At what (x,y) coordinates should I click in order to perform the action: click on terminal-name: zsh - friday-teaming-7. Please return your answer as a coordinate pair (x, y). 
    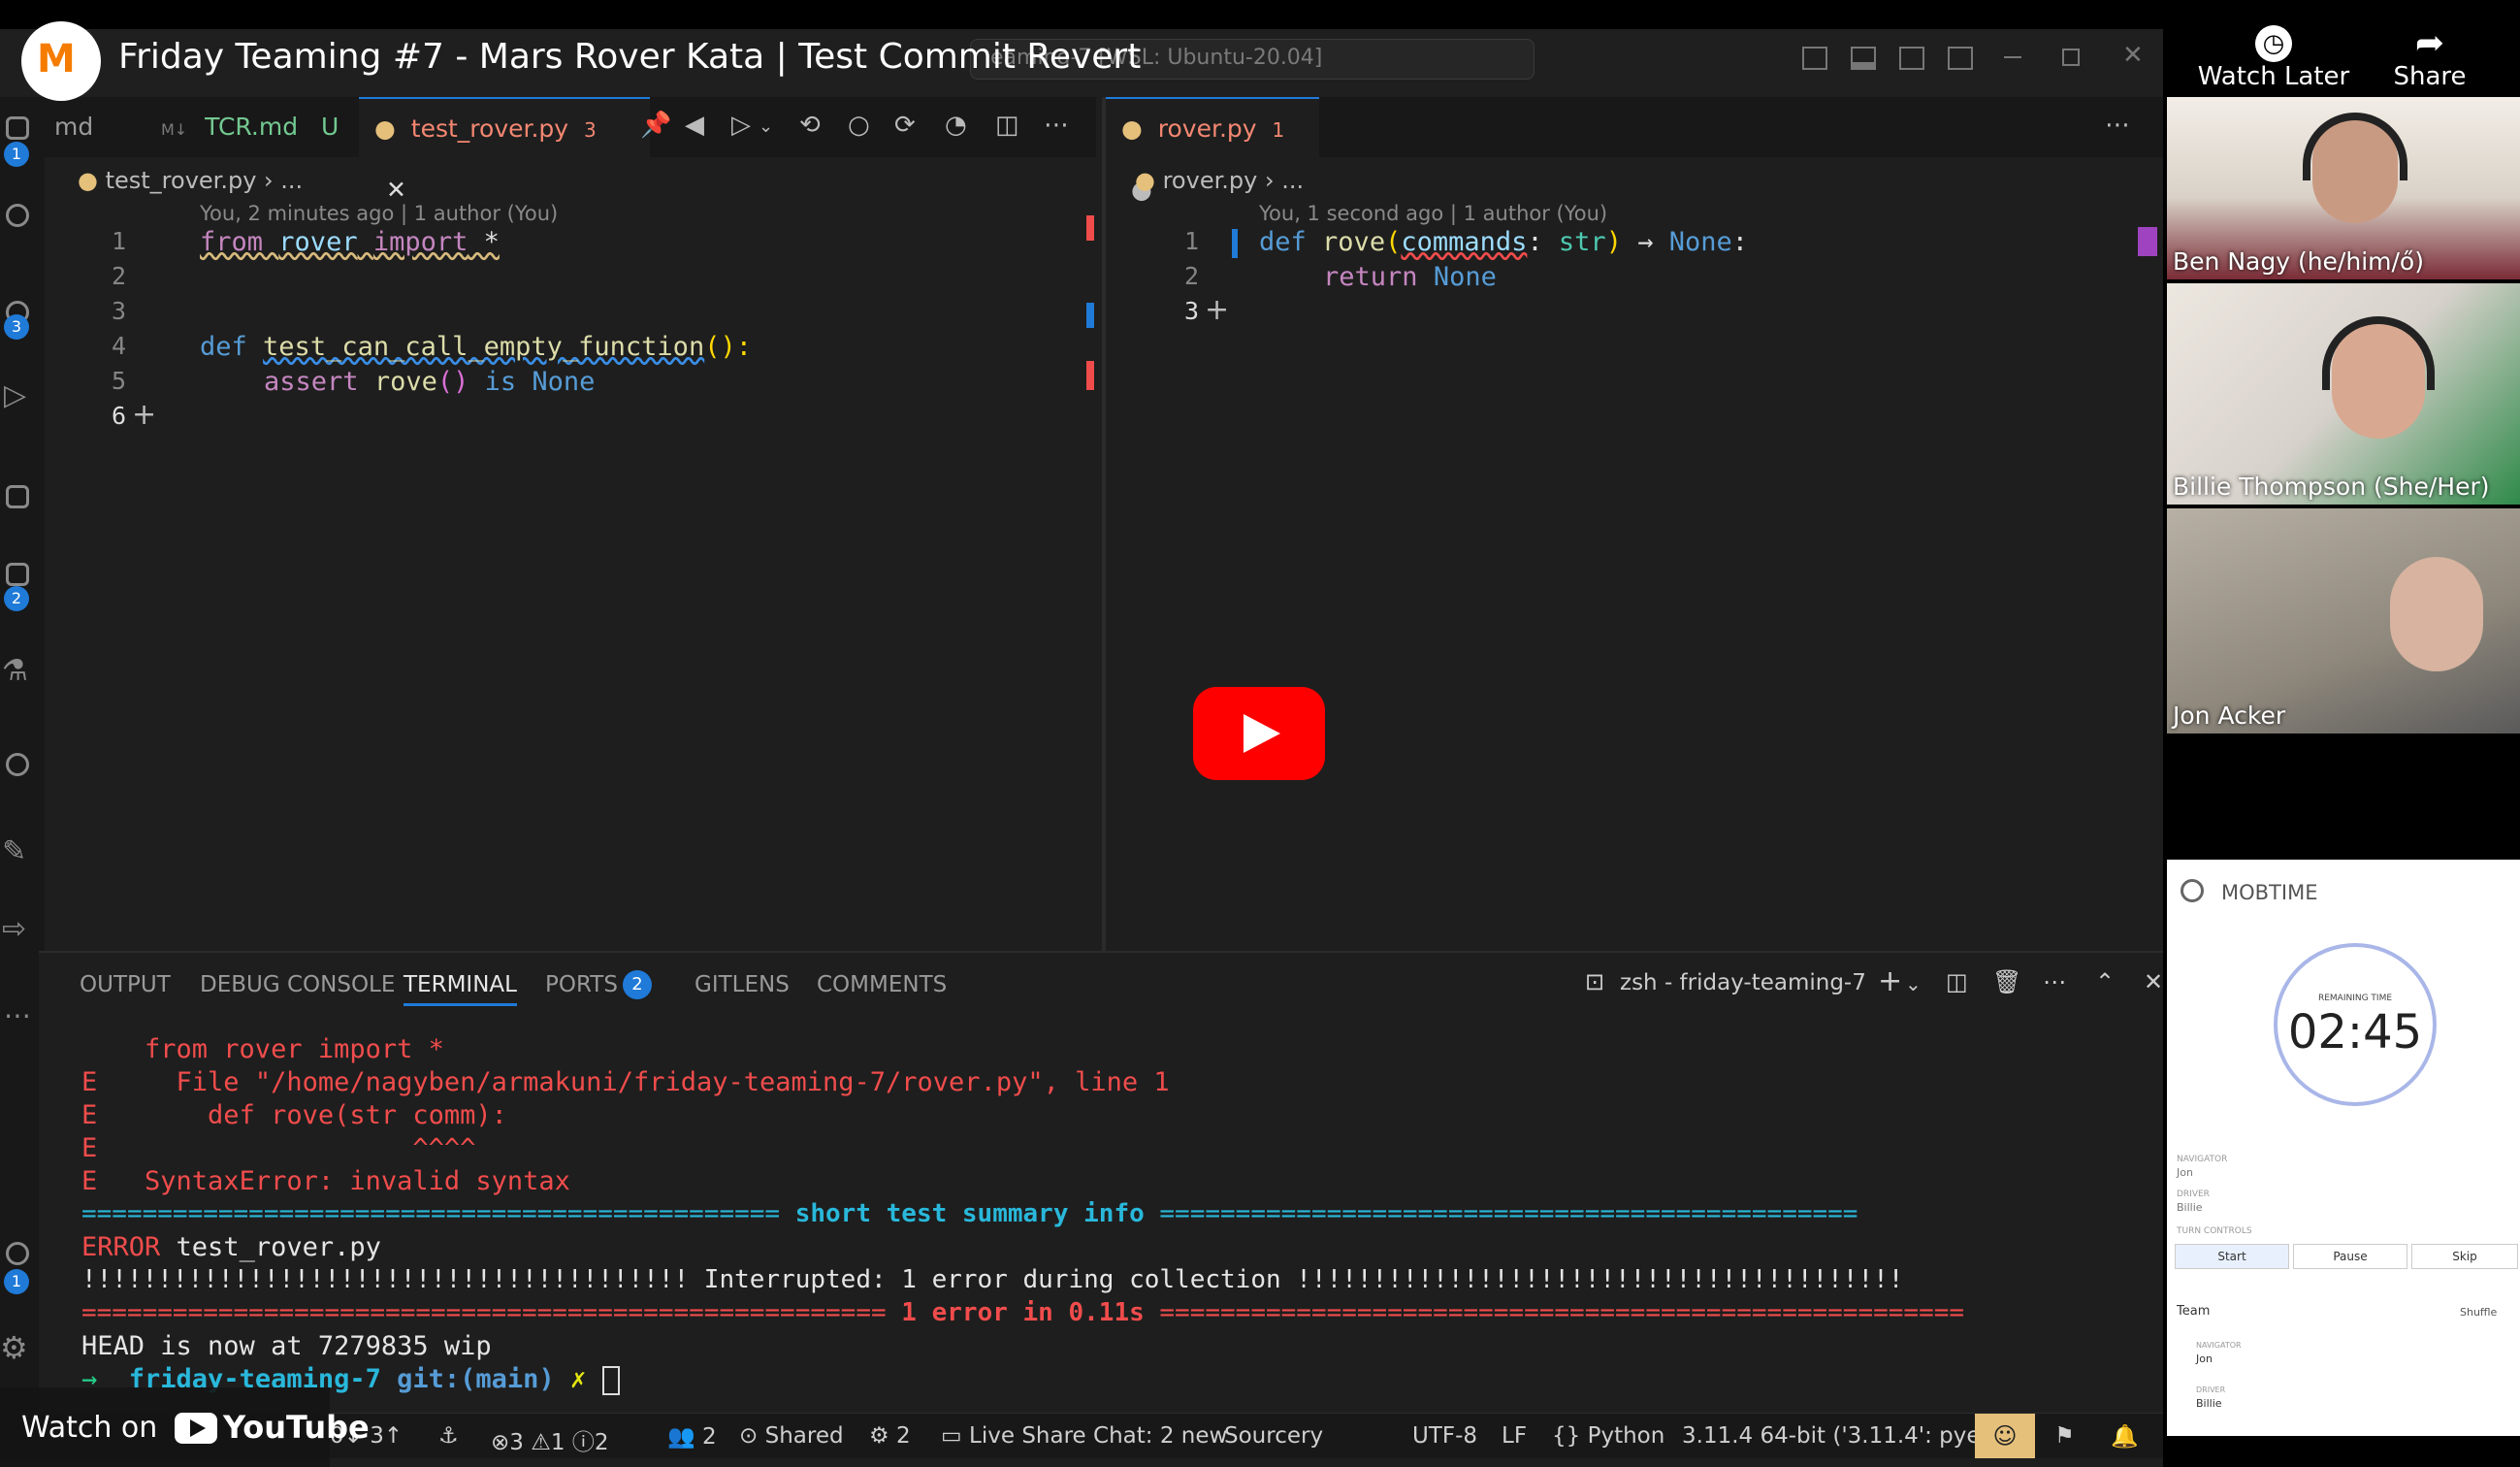
    Looking at the image, I should click on (1743, 982).